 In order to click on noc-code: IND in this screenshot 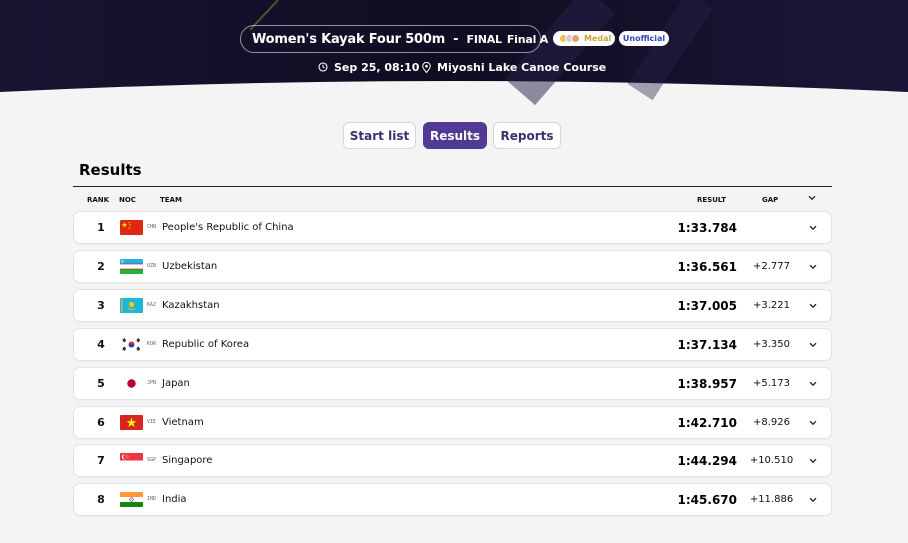, I will do `click(152, 499)`.